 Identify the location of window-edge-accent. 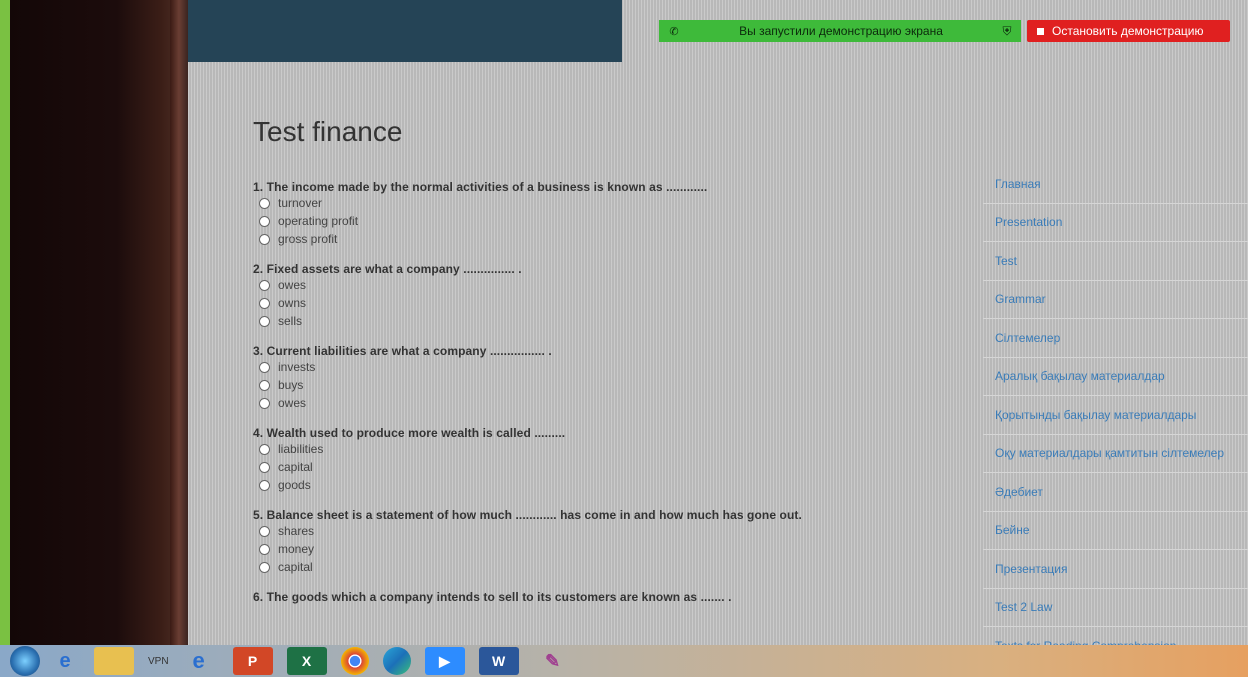
(5, 322).